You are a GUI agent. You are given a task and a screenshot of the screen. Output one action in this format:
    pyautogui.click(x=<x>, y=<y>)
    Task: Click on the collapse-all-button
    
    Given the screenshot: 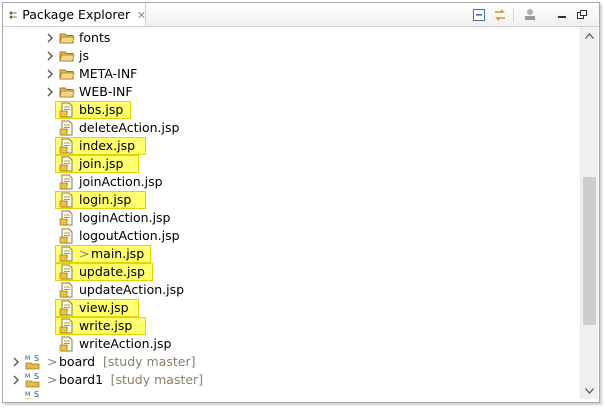 What is the action you would take?
    pyautogui.click(x=479, y=15)
    